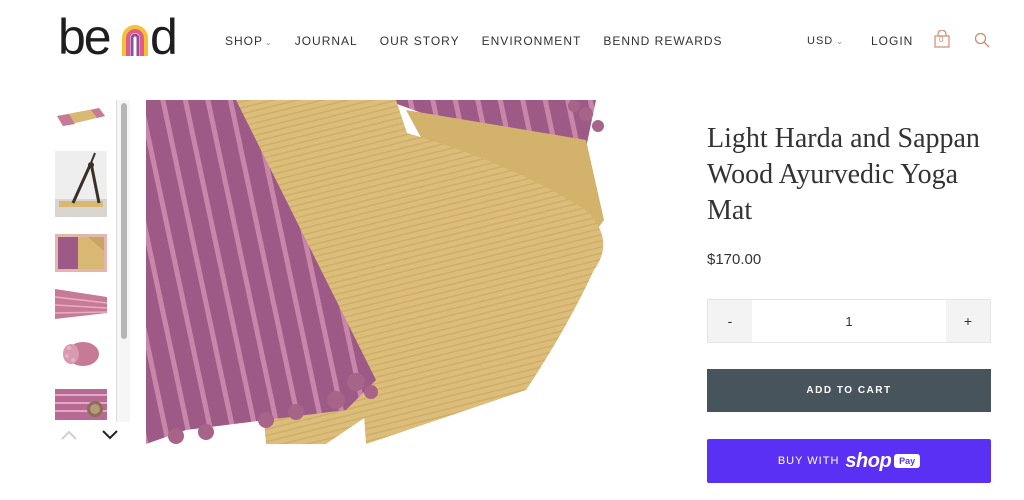 Image resolution: width=1024 pixels, height=500 pixels. I want to click on buy-with-label: BUY WITH, so click(808, 461).